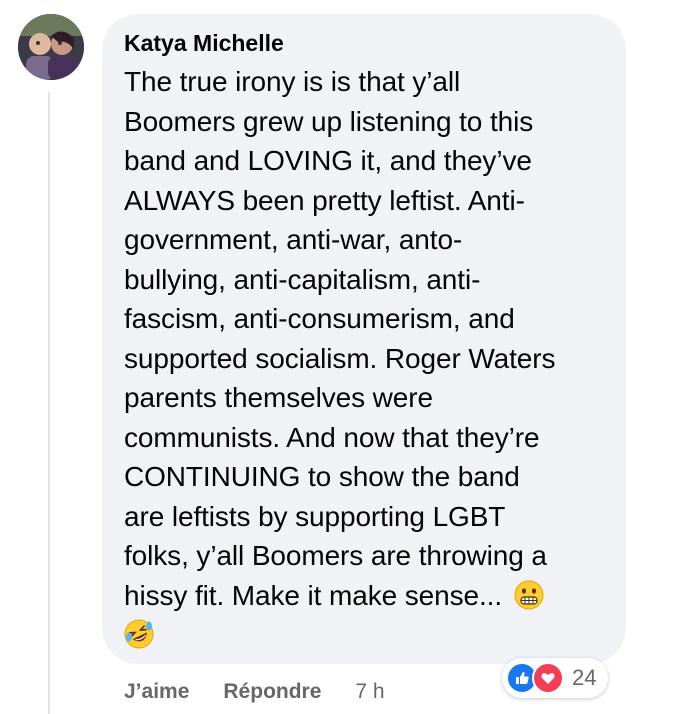 This screenshot has width=696, height=714. I want to click on reply-button: Répondre, so click(272, 692).